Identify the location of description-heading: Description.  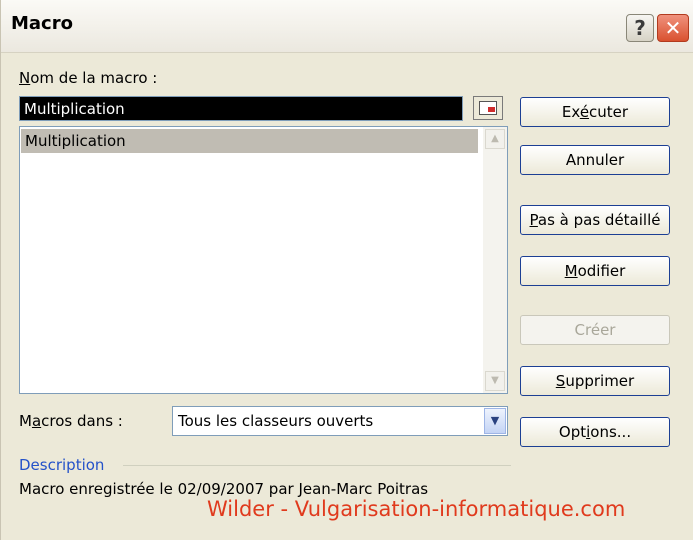
(62, 465).